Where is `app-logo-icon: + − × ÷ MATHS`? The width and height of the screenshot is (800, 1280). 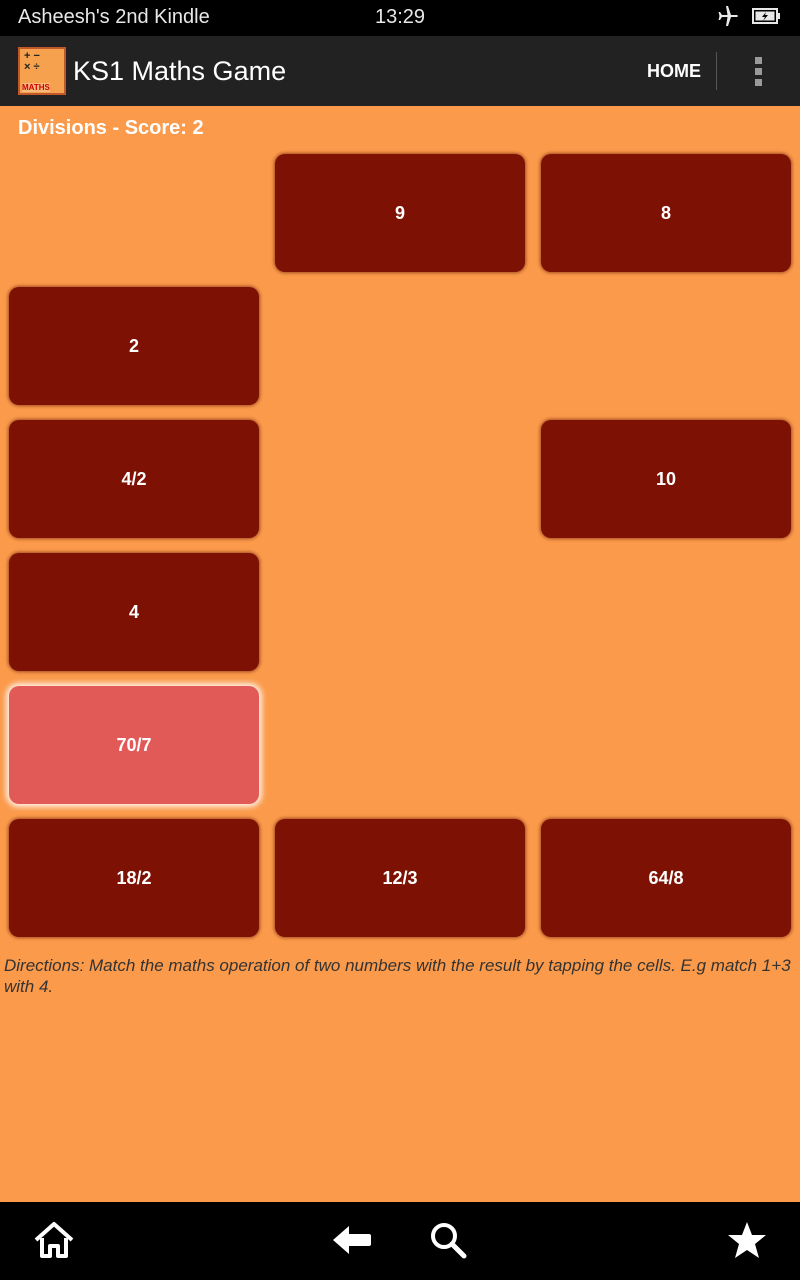 app-logo-icon: + − × ÷ MATHS is located at coordinates (42, 71).